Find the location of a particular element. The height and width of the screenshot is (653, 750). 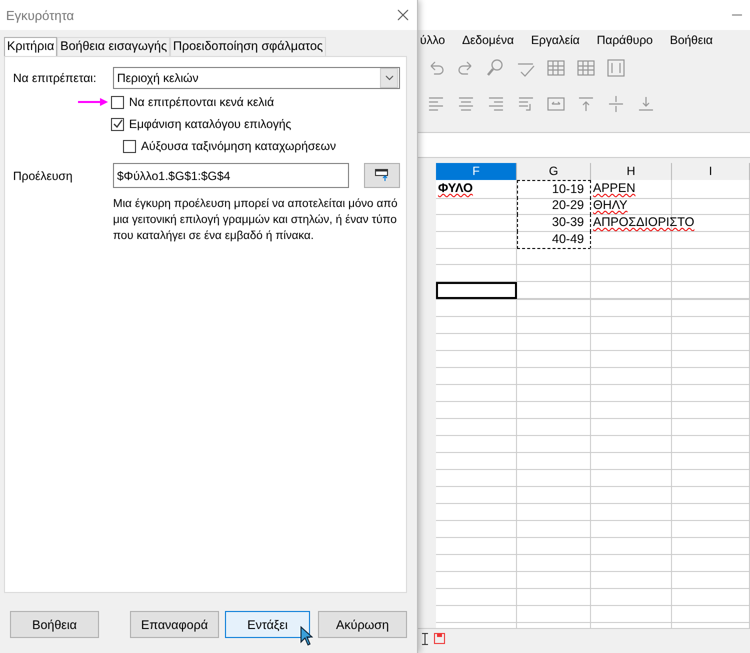

cell-text: ΘΗΛΥ is located at coordinates (610, 205).